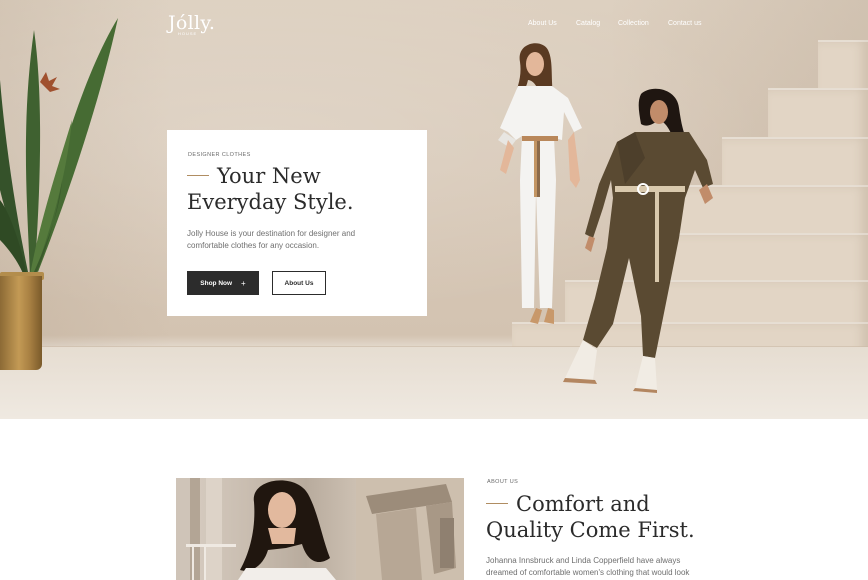  I want to click on about-eyebrow: ABOUT US, so click(503, 482).